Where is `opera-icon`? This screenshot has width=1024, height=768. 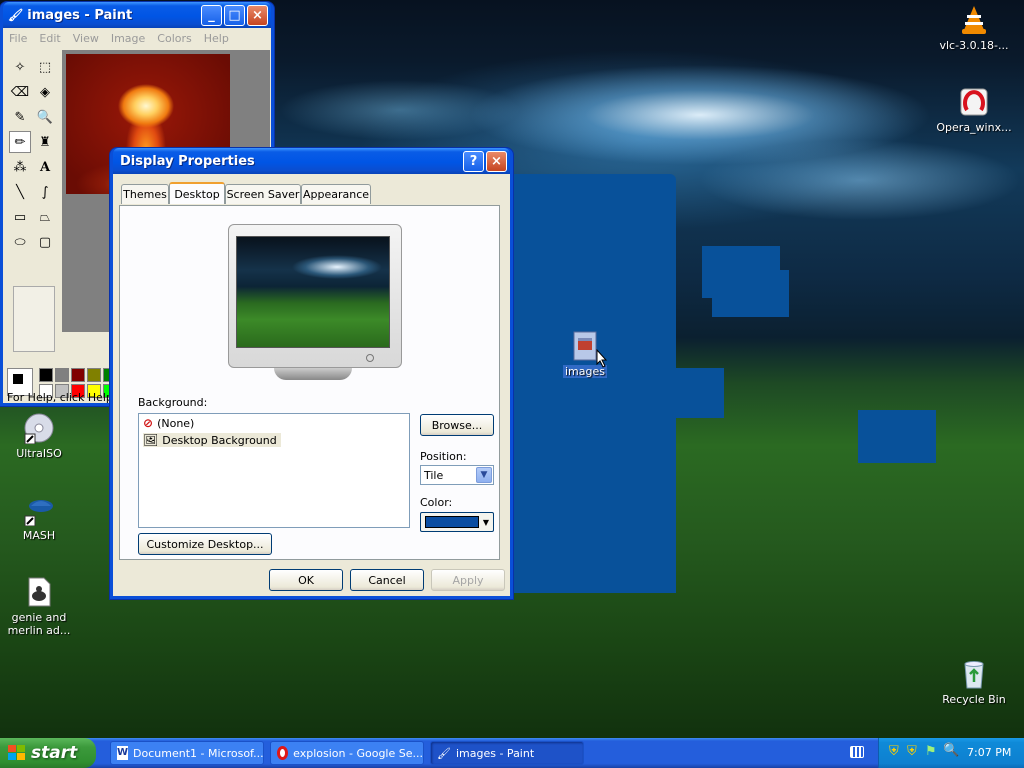 opera-icon is located at coordinates (283, 753).